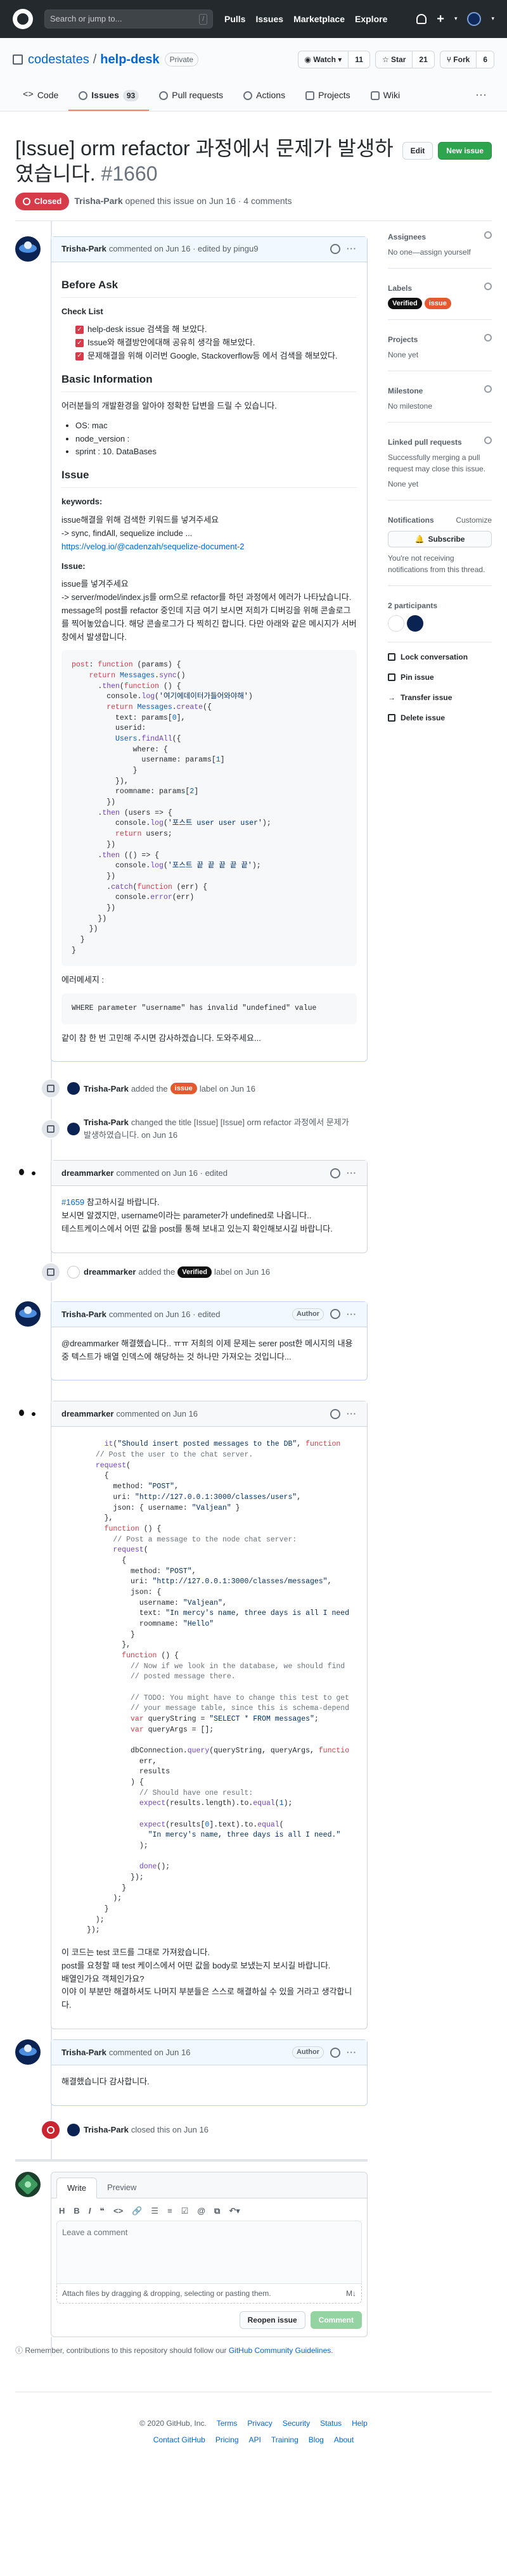  I want to click on footer-link: API, so click(255, 2439).